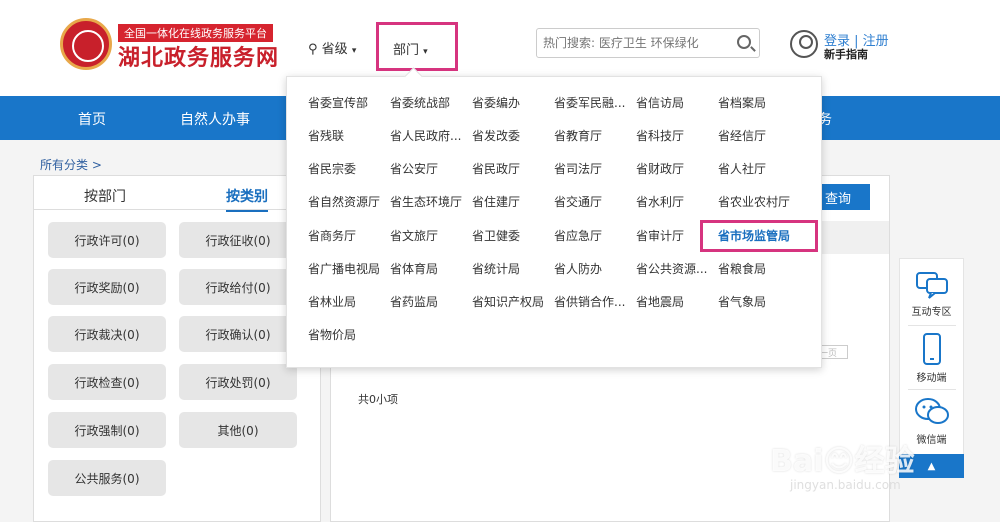  What do you see at coordinates (508, 301) in the screenshot?
I see `dept-item: 省知识产权局` at bounding box center [508, 301].